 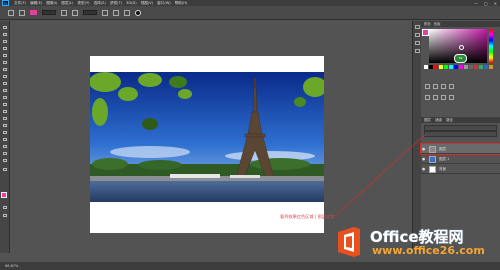 What do you see at coordinates (250, 266) in the screenshot?
I see `status-bar: 66.67%` at bounding box center [250, 266].